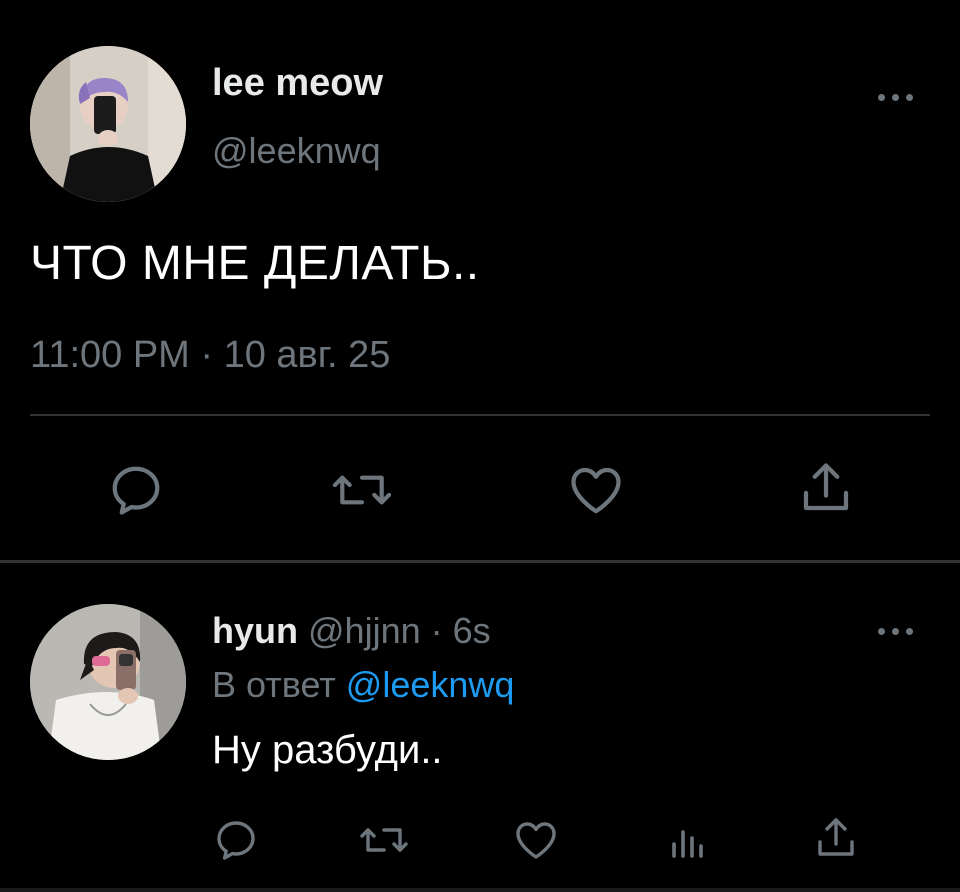  Describe the element at coordinates (687, 844) in the screenshot. I see `analytics-icon` at that location.